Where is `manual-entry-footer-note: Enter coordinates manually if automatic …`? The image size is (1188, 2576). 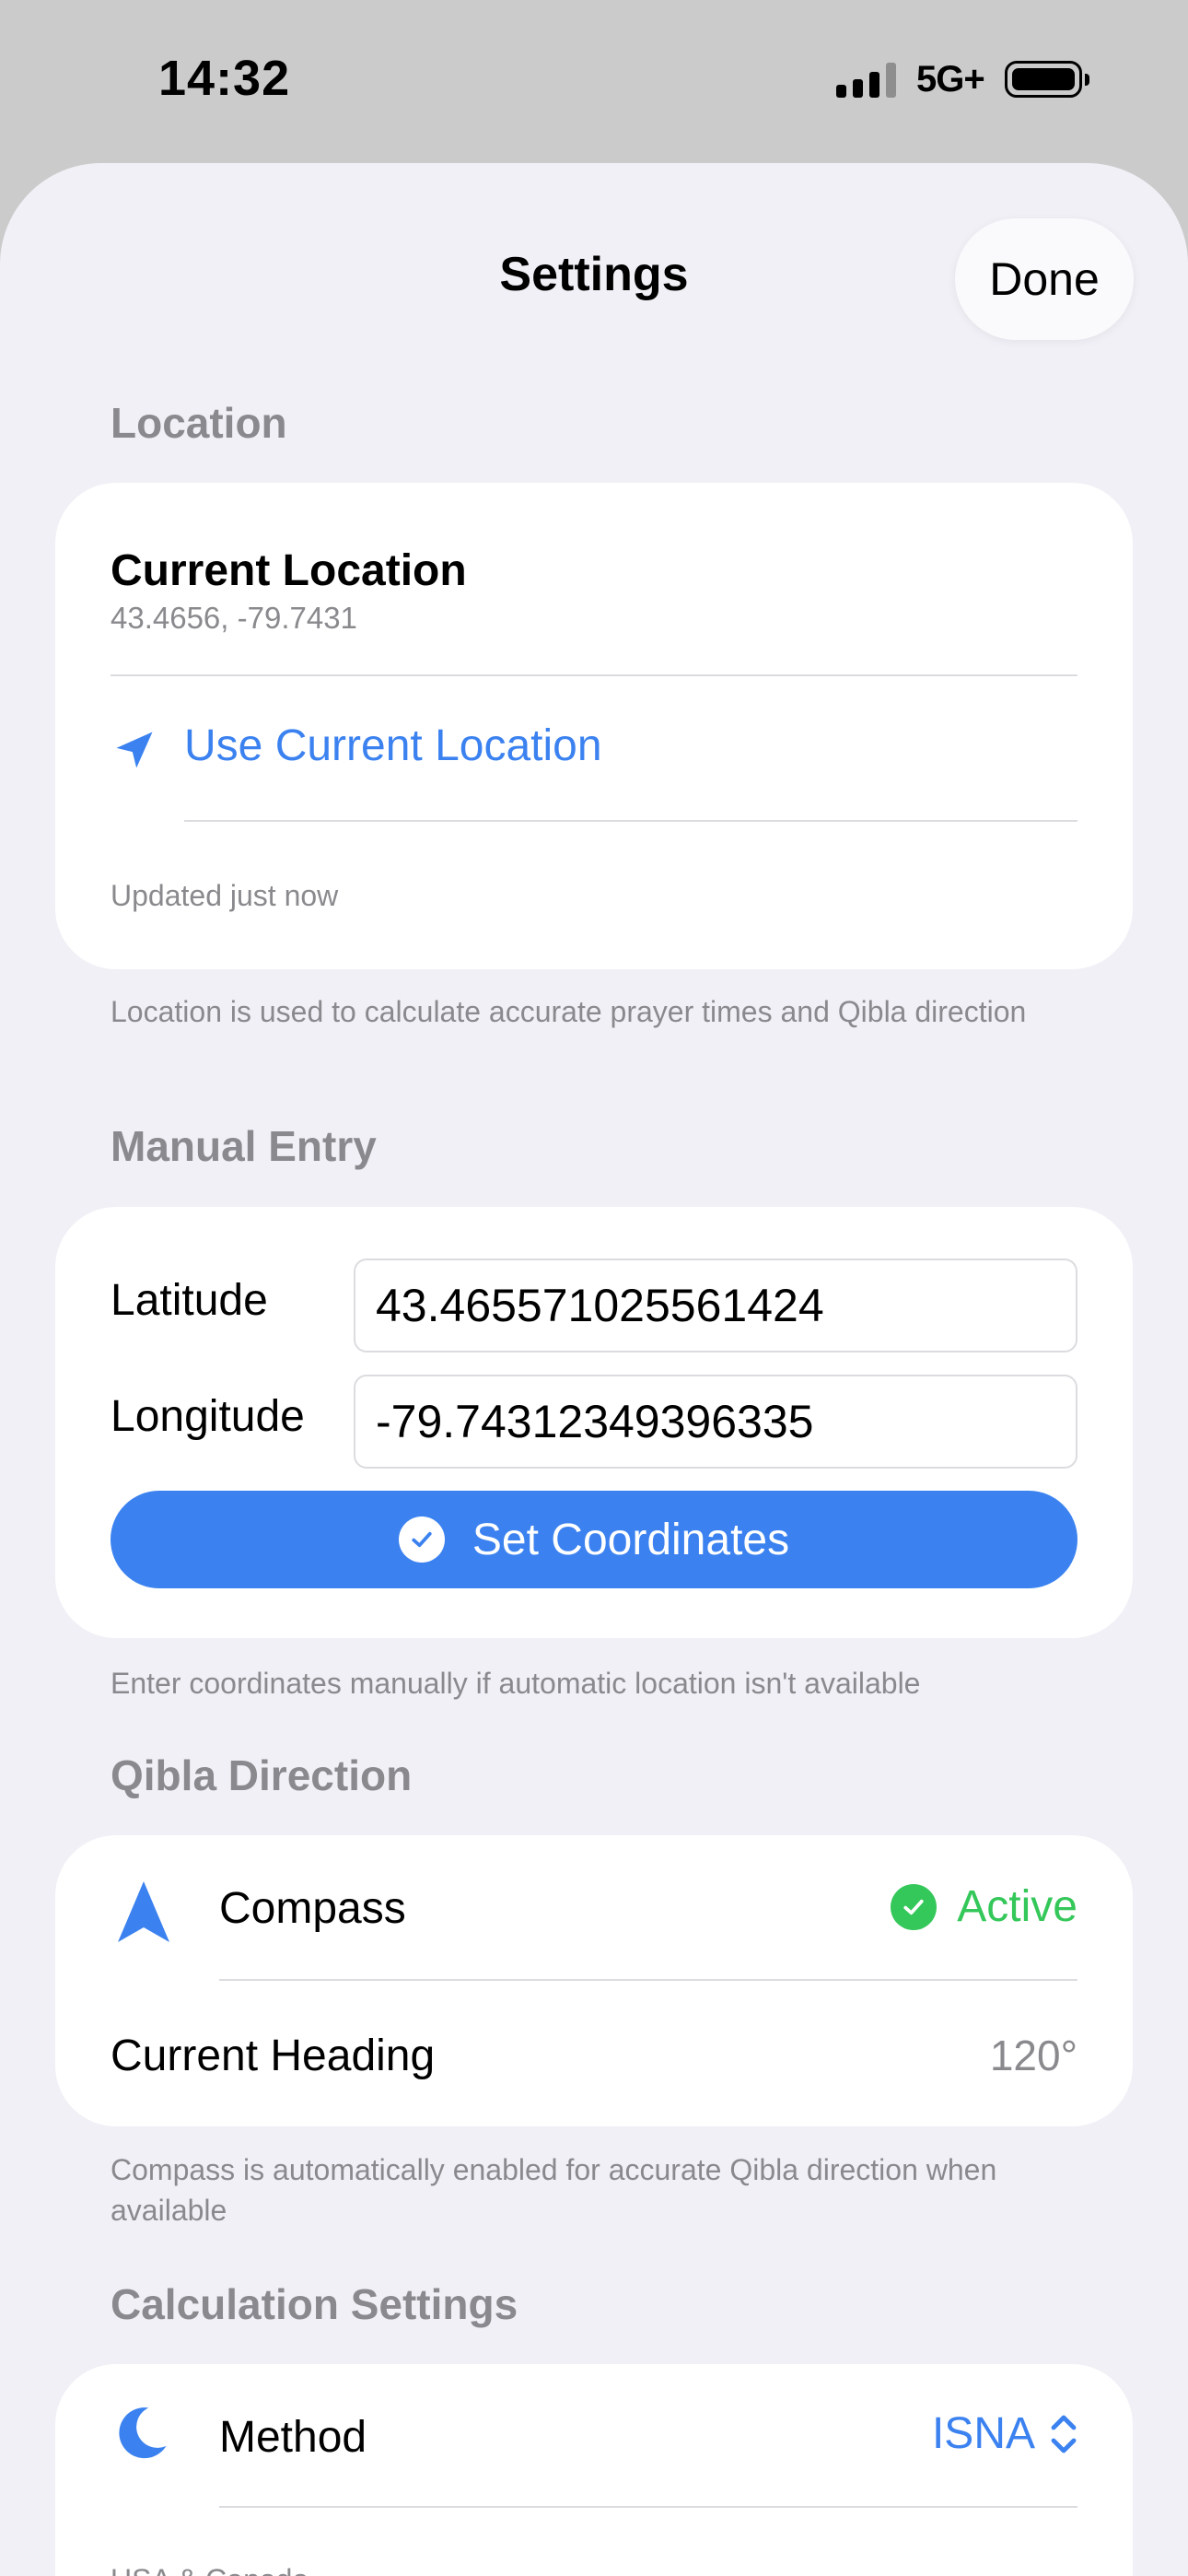 manual-entry-footer-note: Enter coordinates manually if automatic … is located at coordinates (516, 1683).